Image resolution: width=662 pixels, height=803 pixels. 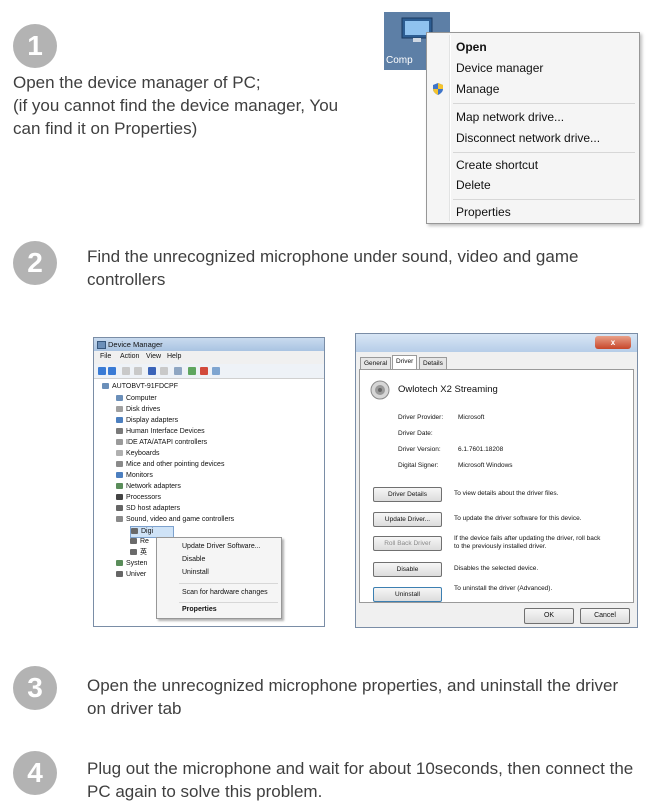 I want to click on tab-general: General, so click(x=376, y=363).